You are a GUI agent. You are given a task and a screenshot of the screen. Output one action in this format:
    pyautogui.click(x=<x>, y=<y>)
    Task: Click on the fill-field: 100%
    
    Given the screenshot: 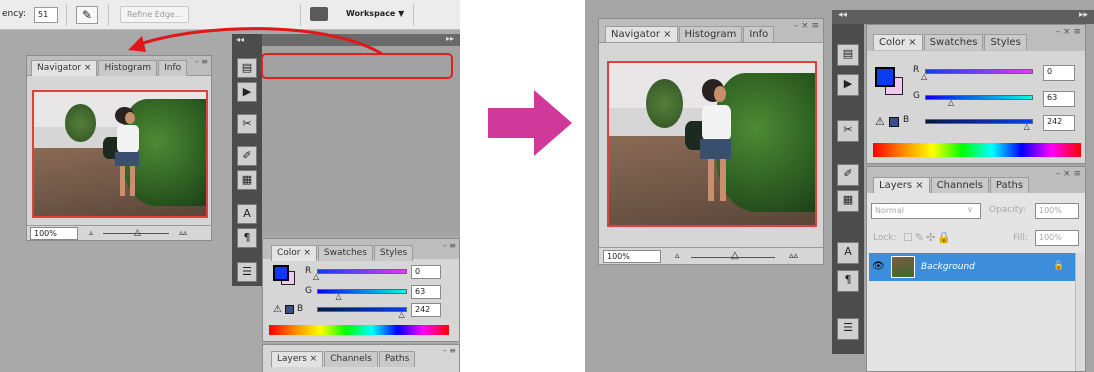 What is the action you would take?
    pyautogui.click(x=1057, y=238)
    